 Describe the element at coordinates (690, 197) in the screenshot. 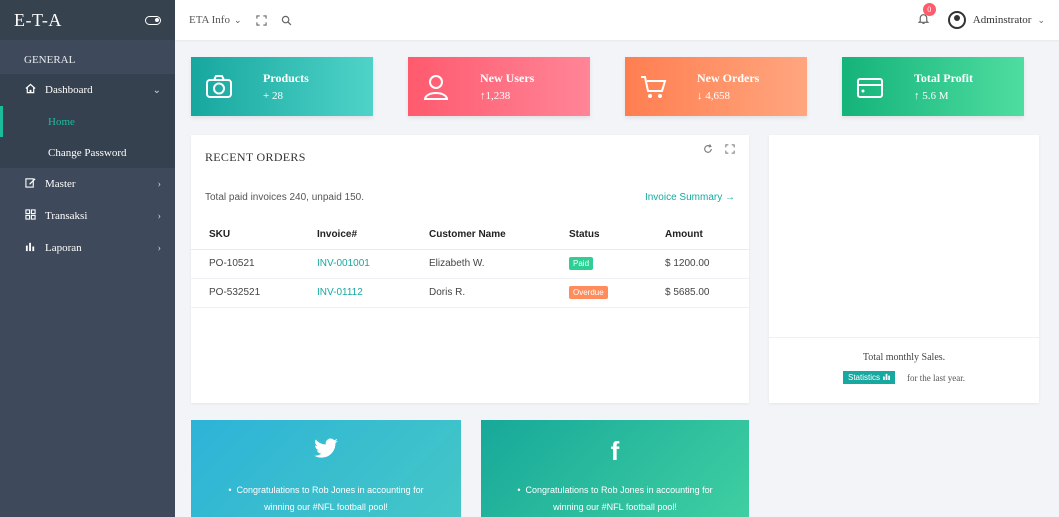

I see `invoice-summary-link: Invoice Summary →` at that location.